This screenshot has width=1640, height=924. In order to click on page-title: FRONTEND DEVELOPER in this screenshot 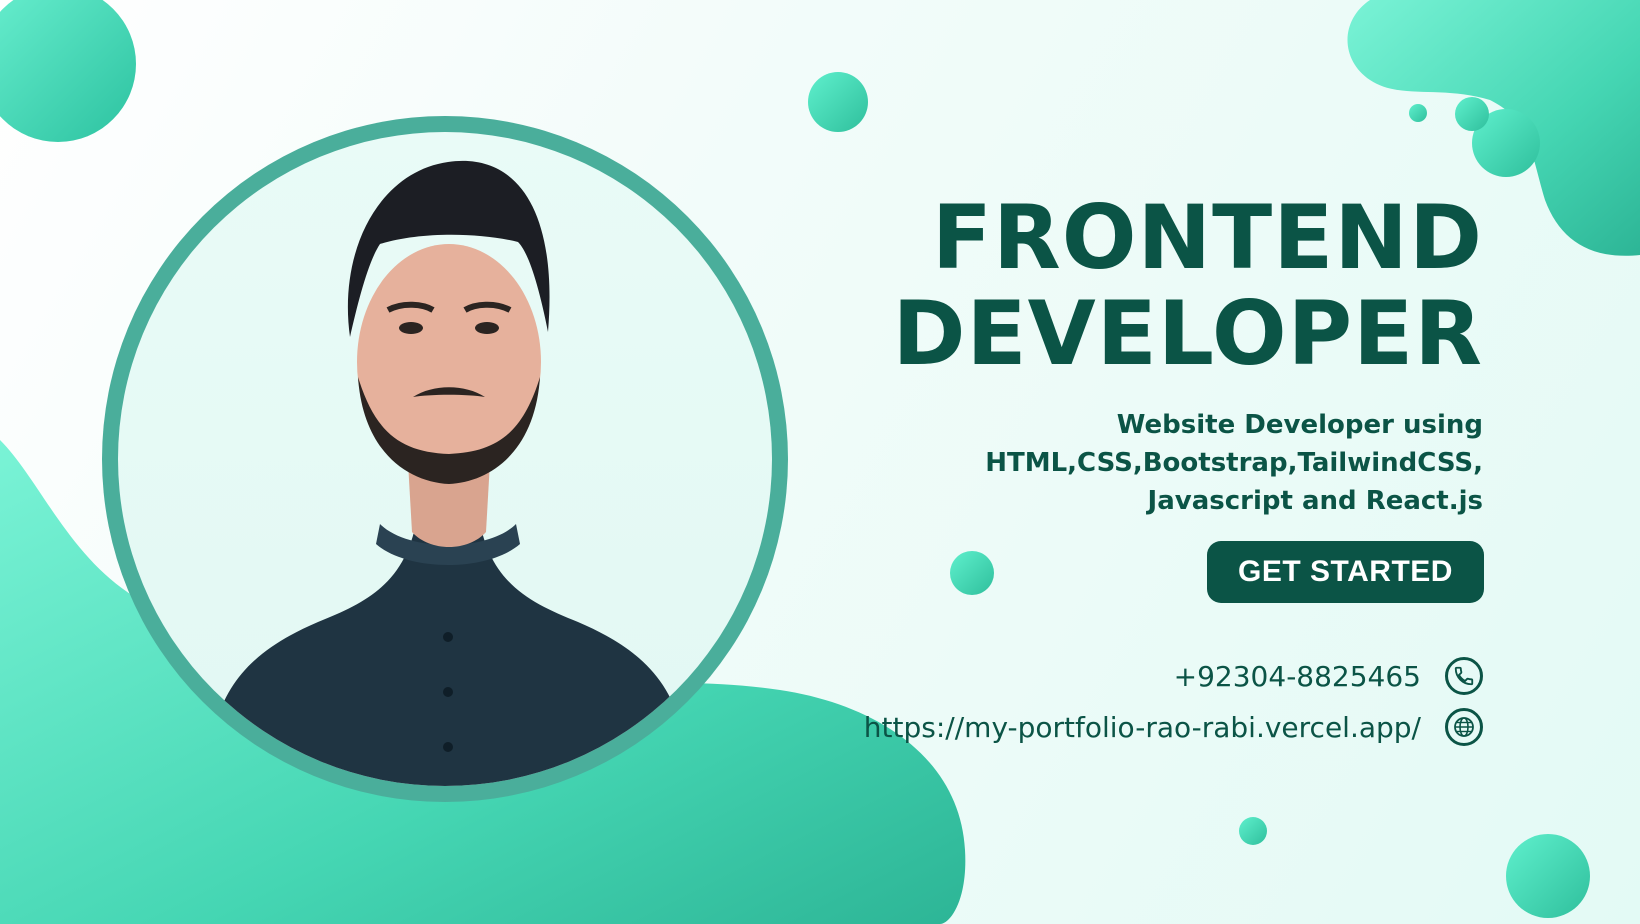, I will do `click(1188, 286)`.